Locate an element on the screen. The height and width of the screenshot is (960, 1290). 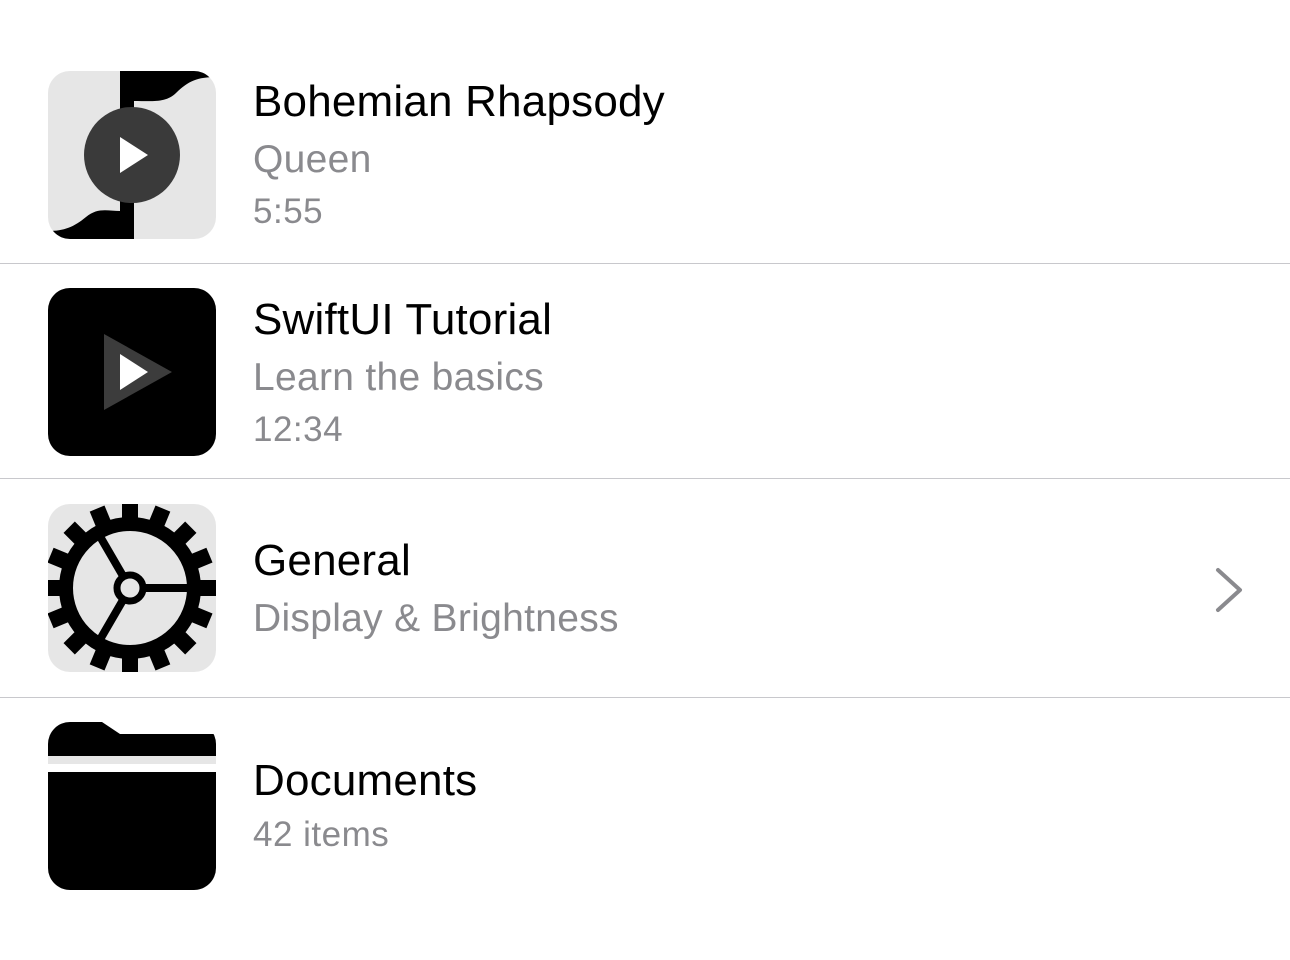
chevron-right-icon is located at coordinates (1229, 590).